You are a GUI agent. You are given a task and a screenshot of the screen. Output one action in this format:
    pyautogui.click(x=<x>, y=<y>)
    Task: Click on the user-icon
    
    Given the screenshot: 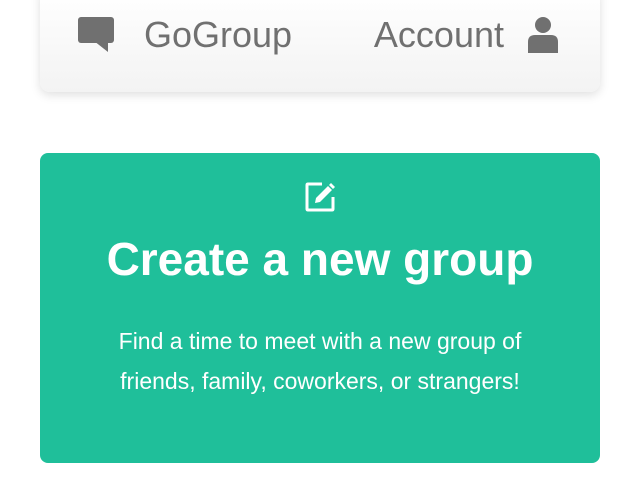 What is the action you would take?
    pyautogui.click(x=543, y=35)
    